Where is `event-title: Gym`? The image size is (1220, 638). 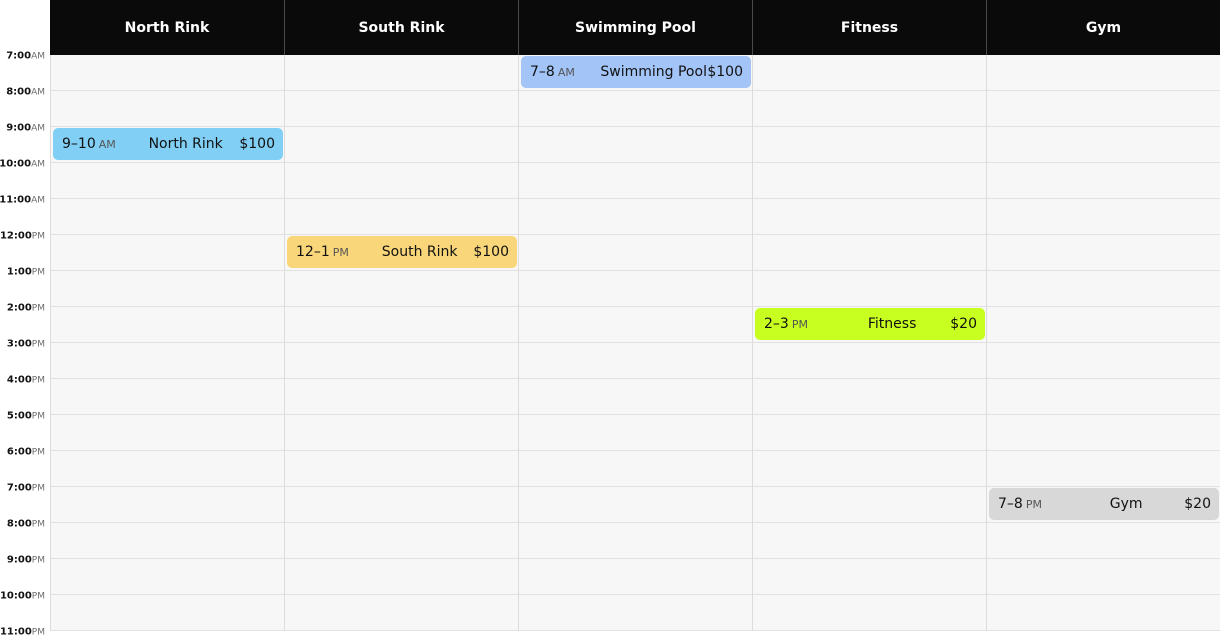 event-title: Gym is located at coordinates (1126, 504).